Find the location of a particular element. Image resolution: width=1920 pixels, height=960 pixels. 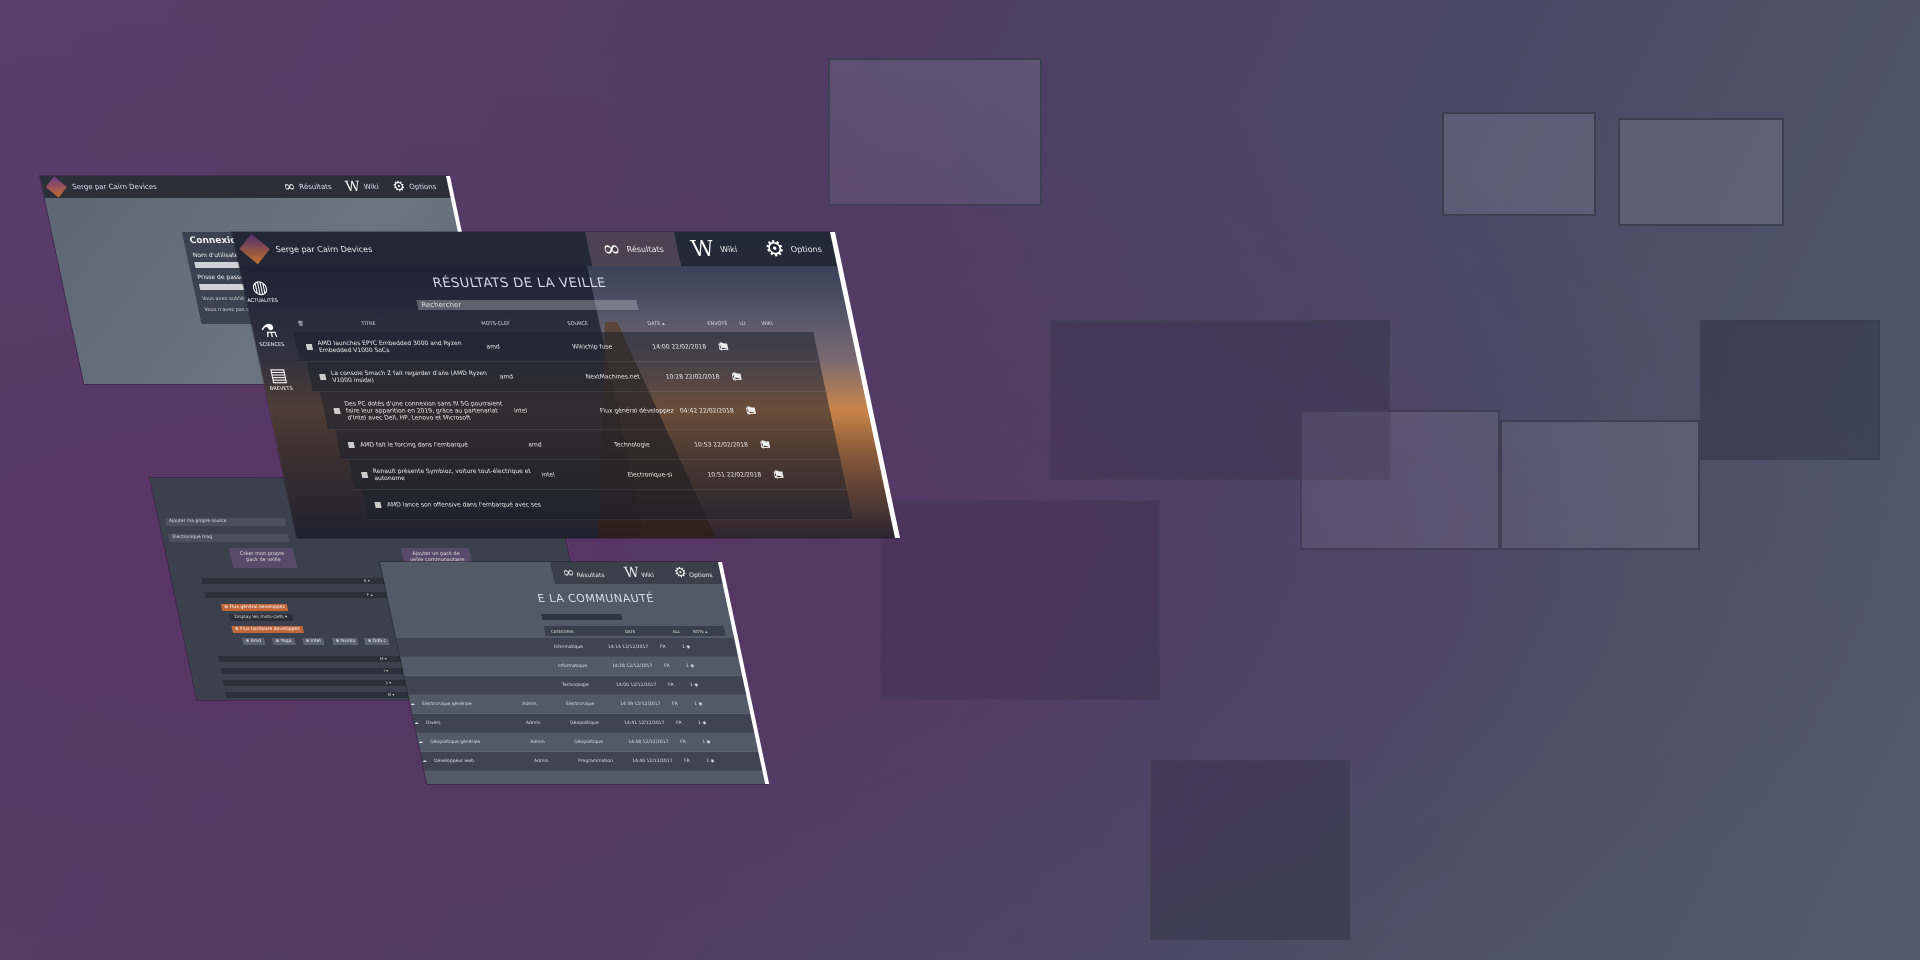

pack-date: 14:41 12/12/2017 is located at coordinates (644, 723).